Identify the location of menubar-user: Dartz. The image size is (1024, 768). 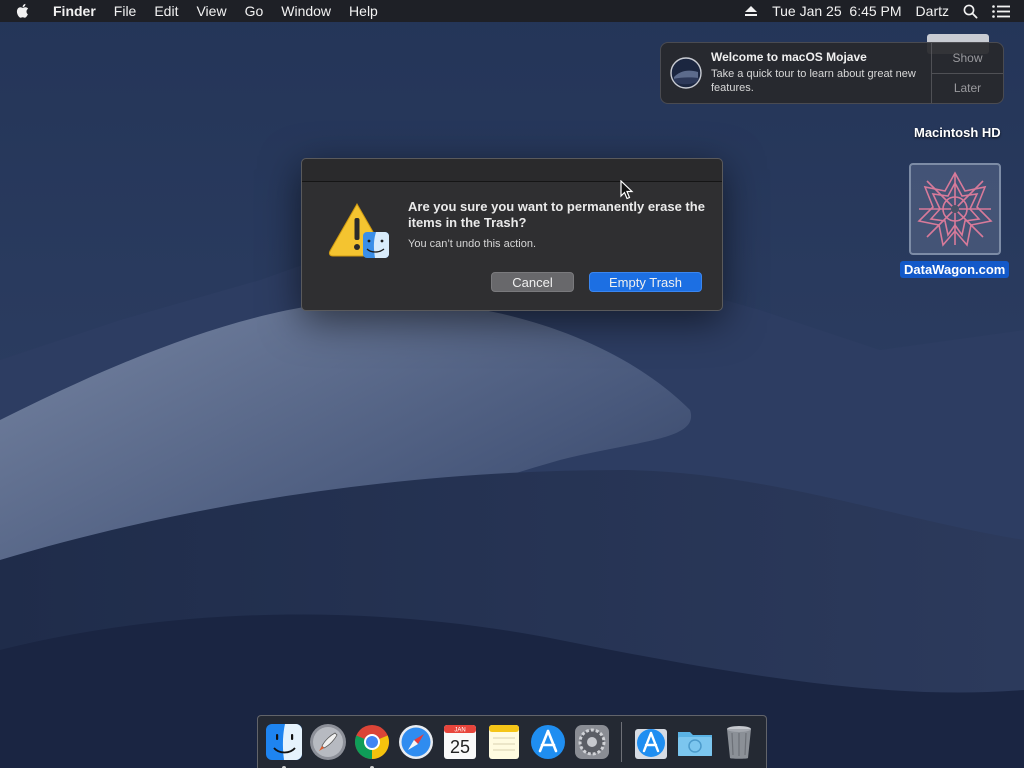
(932, 11).